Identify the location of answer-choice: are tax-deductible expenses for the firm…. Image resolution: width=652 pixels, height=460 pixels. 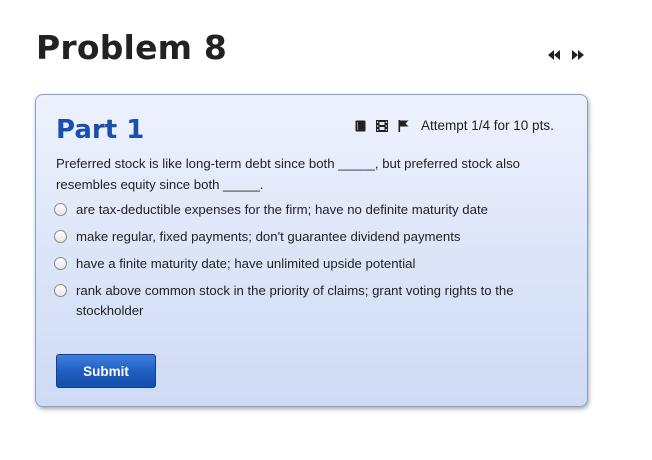
(309, 210).